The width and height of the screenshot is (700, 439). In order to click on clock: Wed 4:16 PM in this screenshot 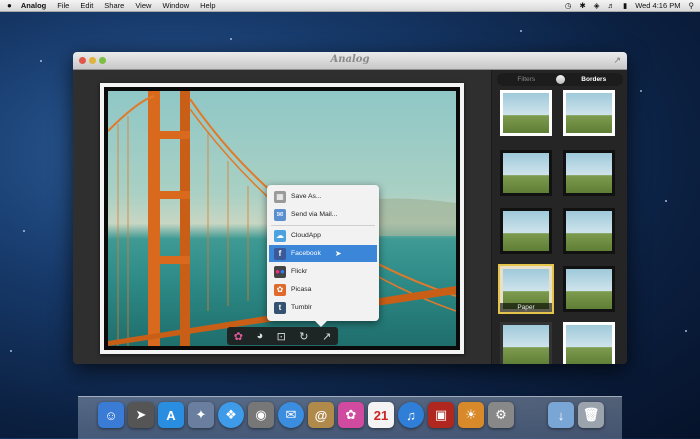, I will do `click(657, 5)`.